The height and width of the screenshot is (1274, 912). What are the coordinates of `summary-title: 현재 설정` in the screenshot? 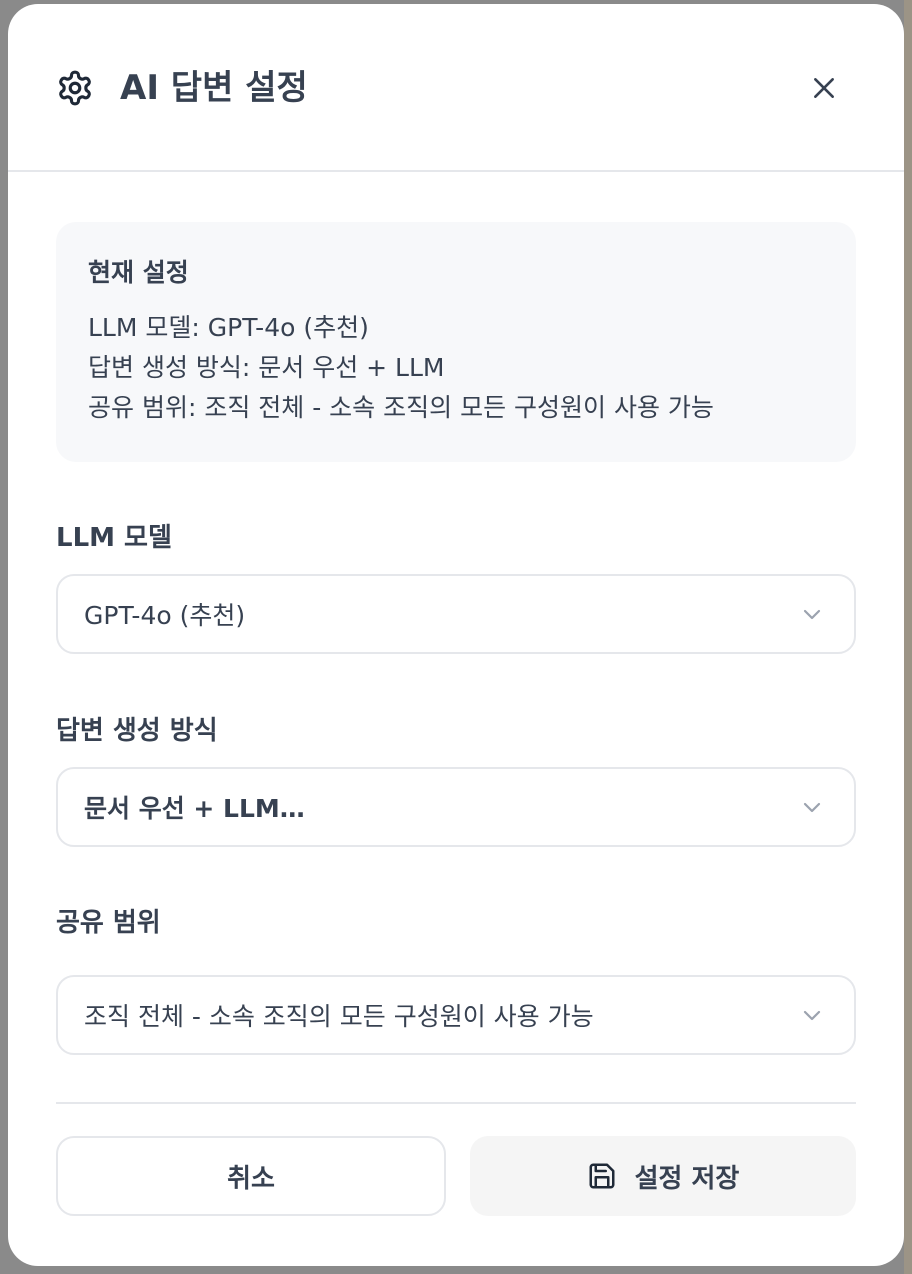 It's located at (138, 272).